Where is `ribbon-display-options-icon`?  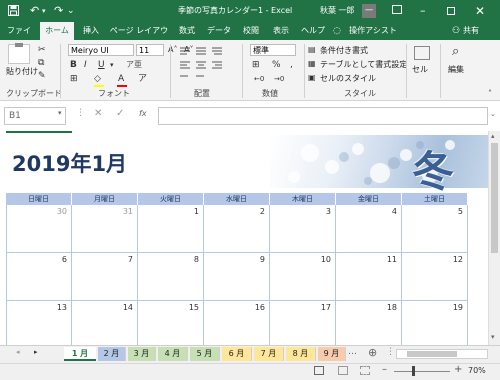
ribbon-display-options-icon is located at coordinates (397, 9).